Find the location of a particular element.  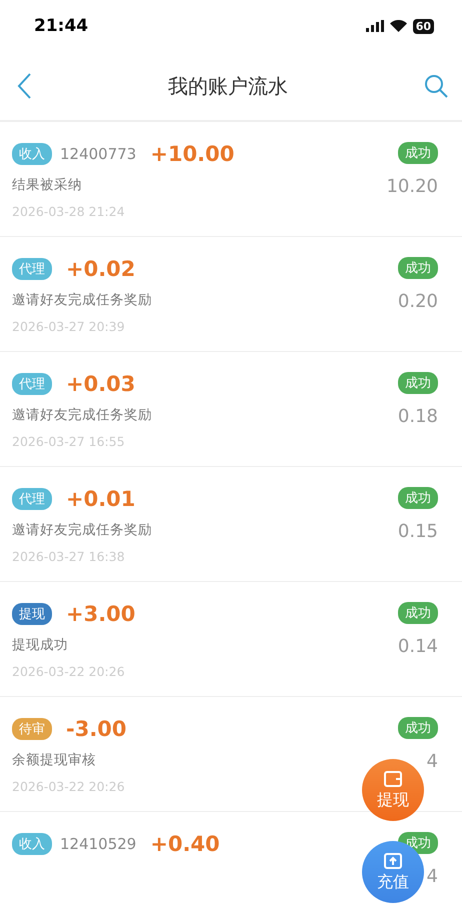

amount: +0.40 is located at coordinates (185, 844).